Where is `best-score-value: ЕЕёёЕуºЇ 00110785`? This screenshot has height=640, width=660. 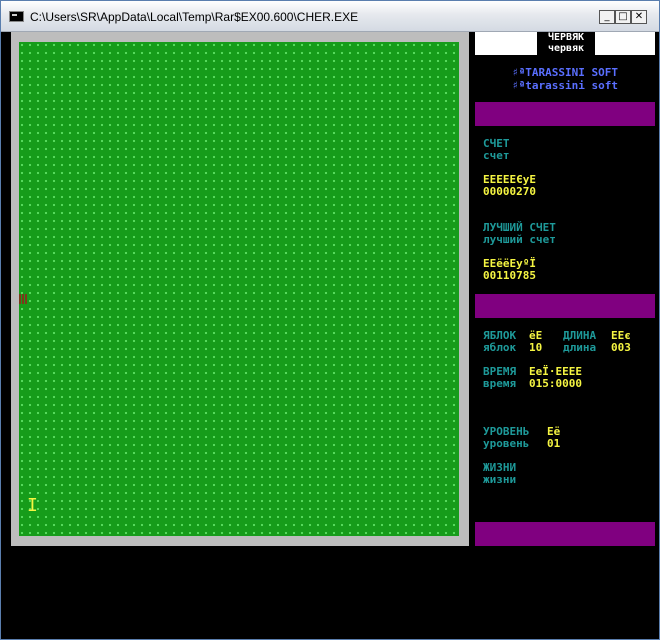 best-score-value: ЕЕёёЕуºЇ 00110785 is located at coordinates (509, 270).